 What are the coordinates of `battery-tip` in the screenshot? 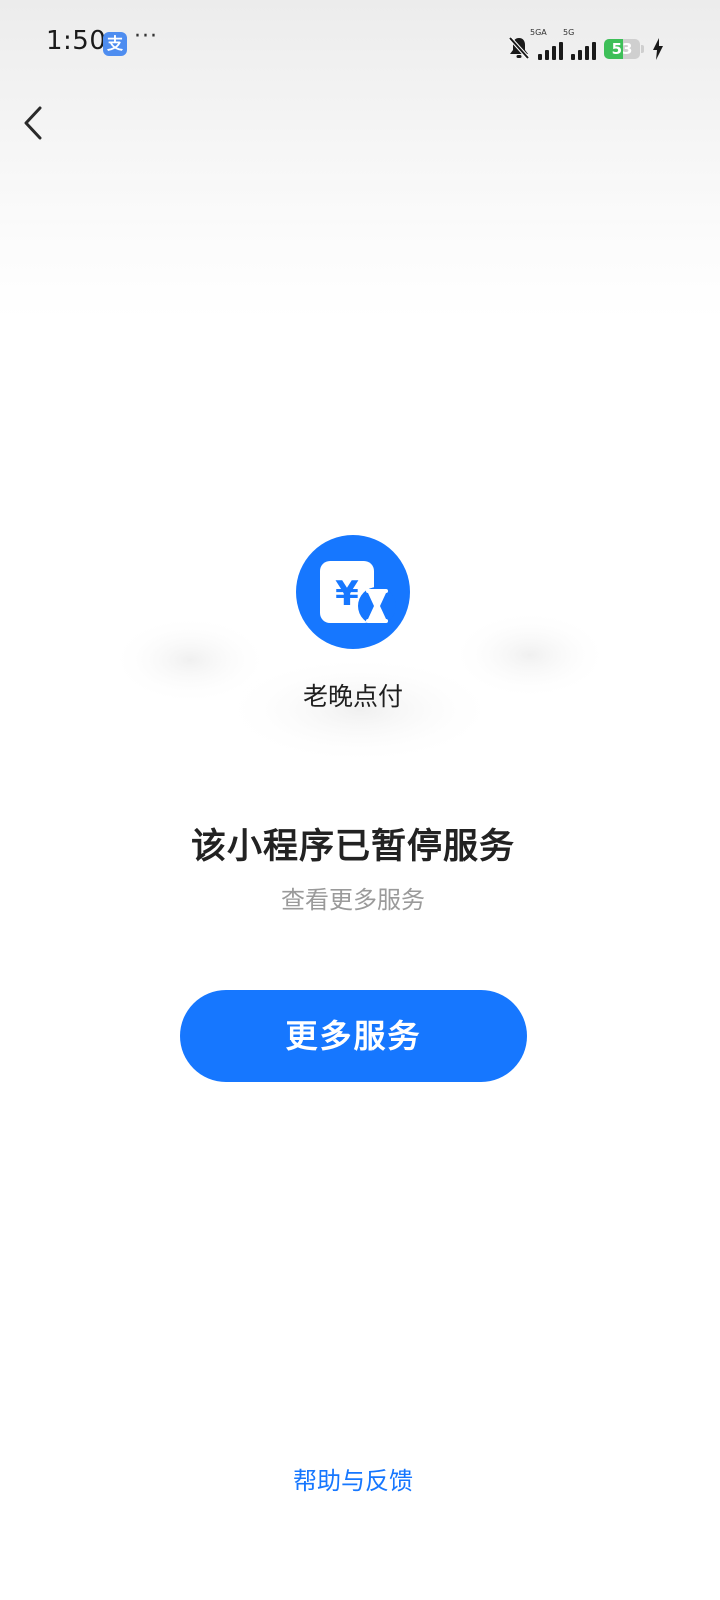 It's located at (642, 49).